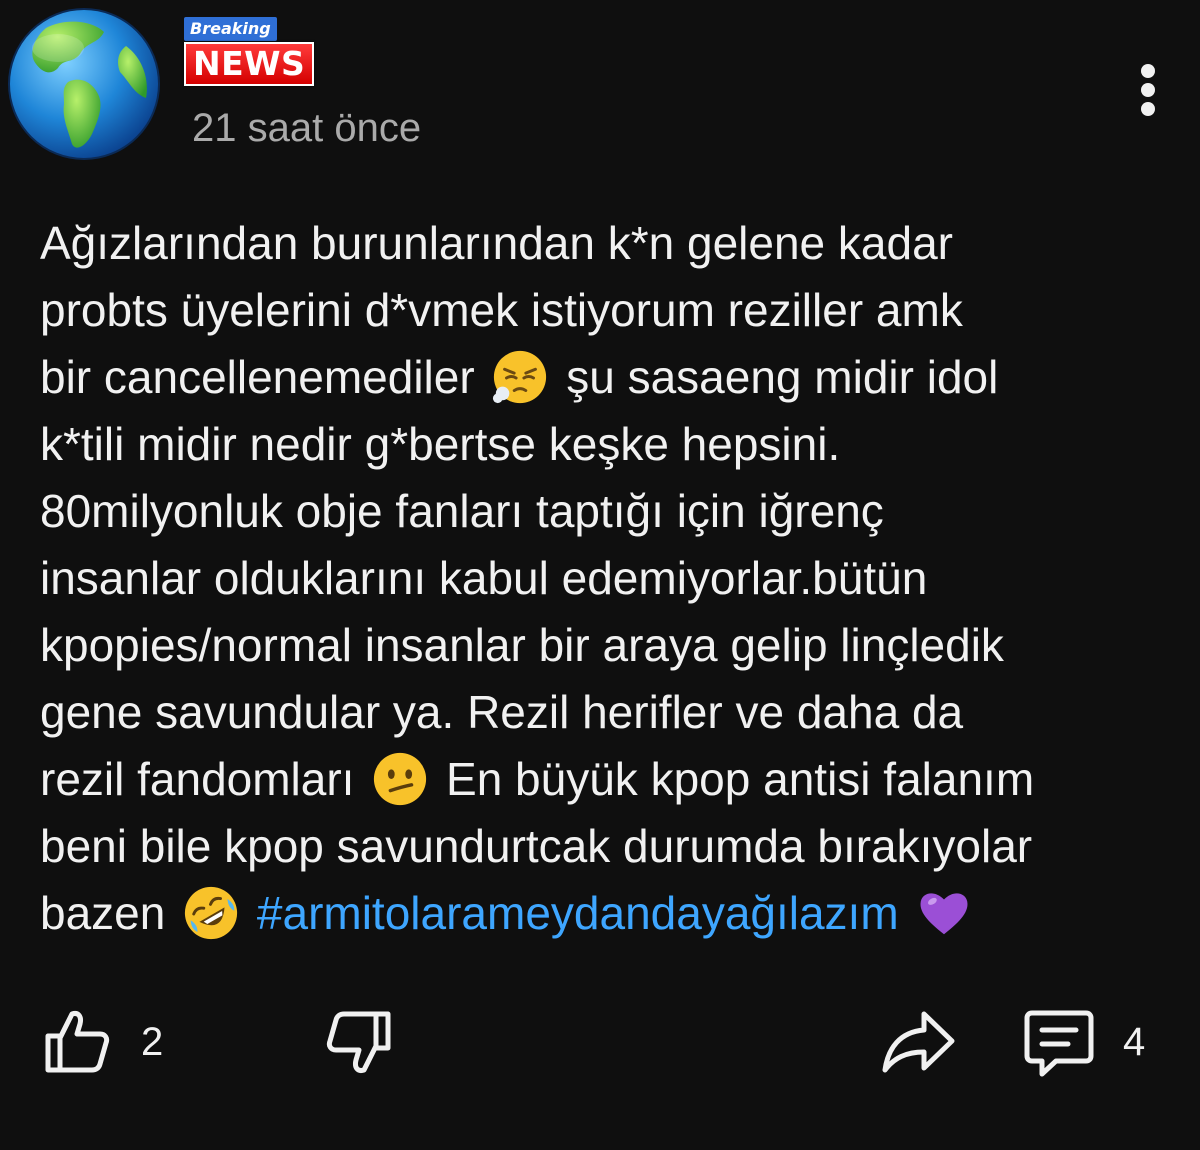  What do you see at coordinates (359, 1043) in the screenshot?
I see `thumbs-down-icon` at bounding box center [359, 1043].